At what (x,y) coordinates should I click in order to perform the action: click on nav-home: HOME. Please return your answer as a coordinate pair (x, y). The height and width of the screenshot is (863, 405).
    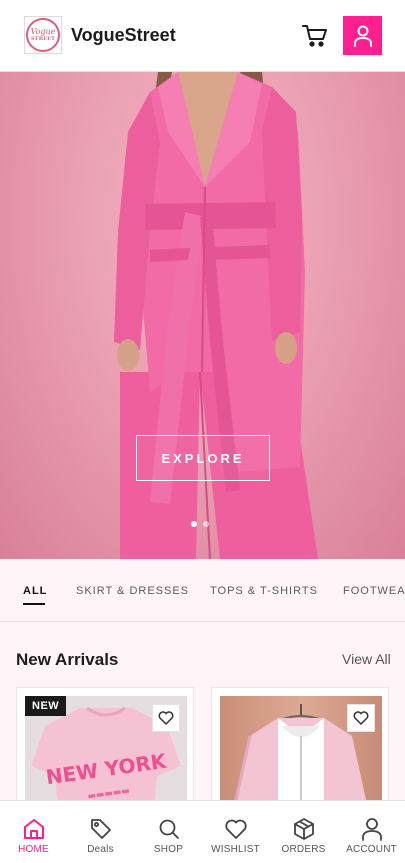
    Looking at the image, I should click on (33, 832).